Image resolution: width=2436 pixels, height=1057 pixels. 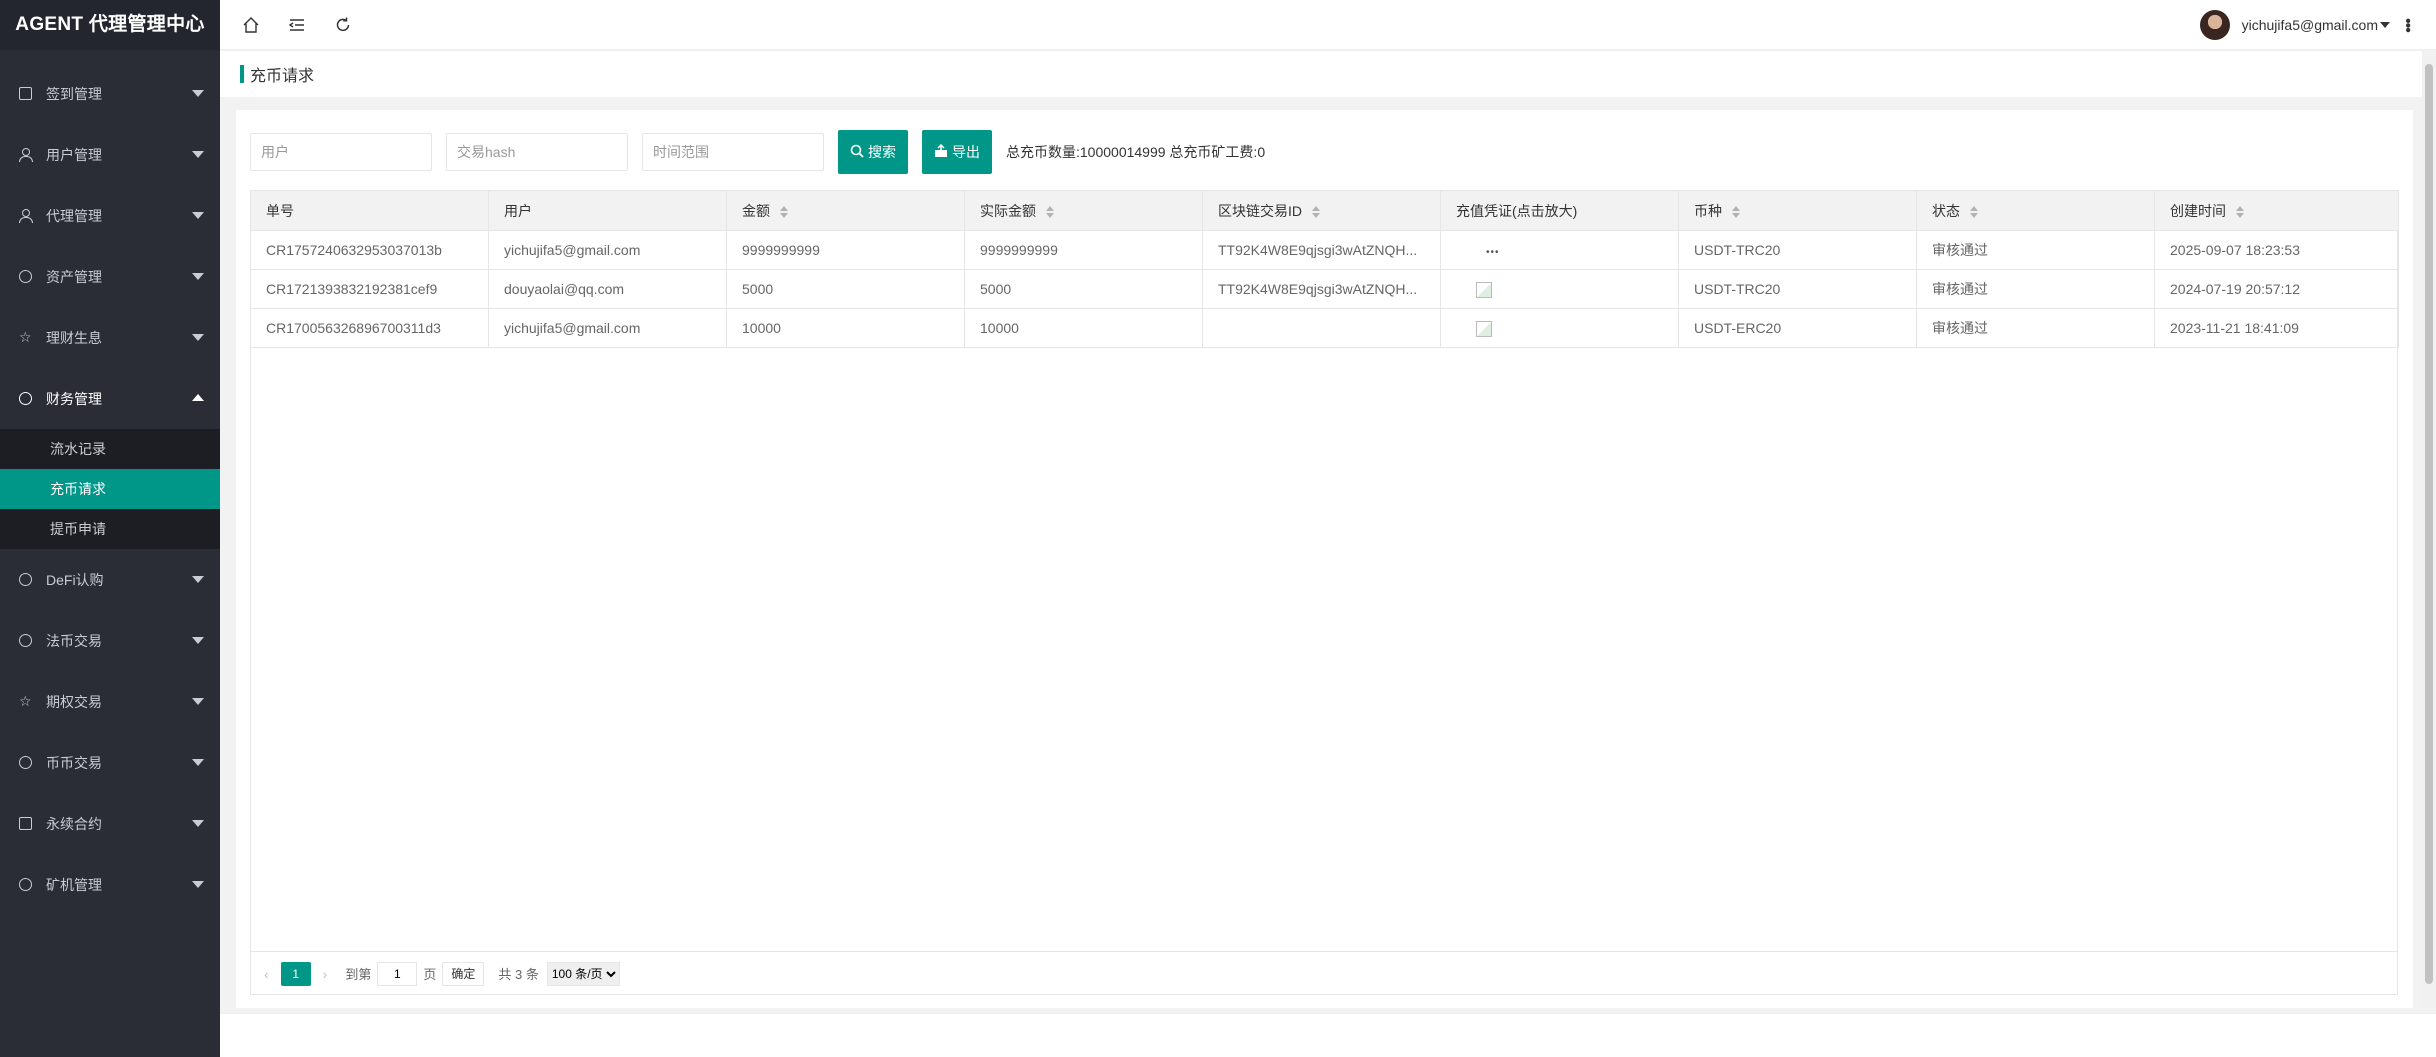 I want to click on dollar-circle-icon, so click(x=25, y=276).